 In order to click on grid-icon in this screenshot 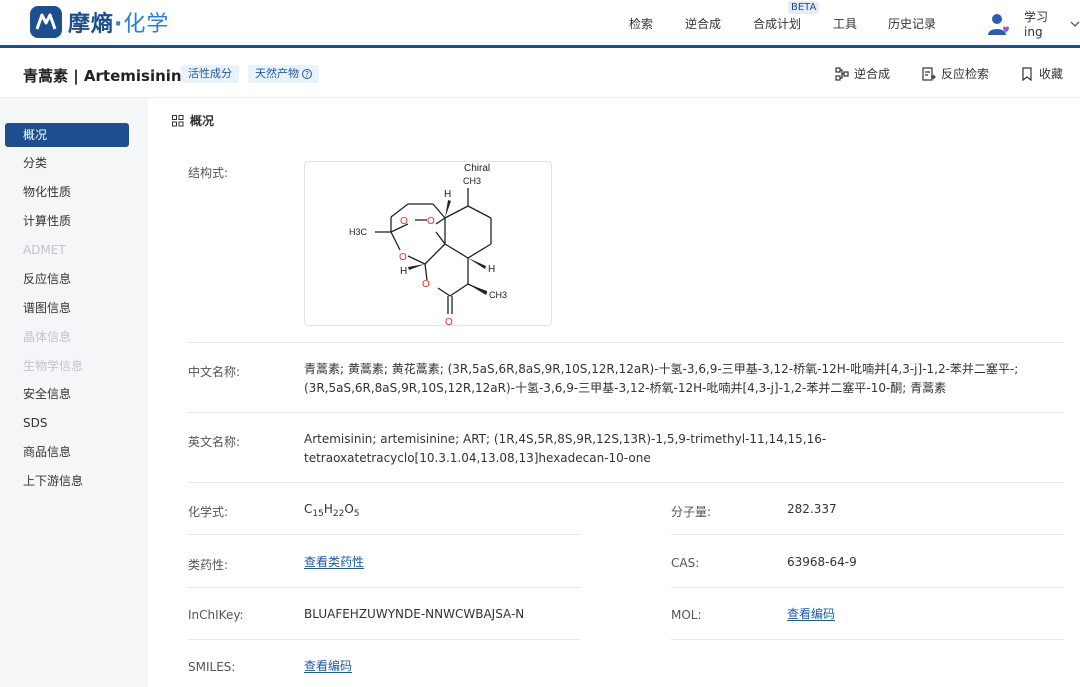, I will do `click(178, 120)`.